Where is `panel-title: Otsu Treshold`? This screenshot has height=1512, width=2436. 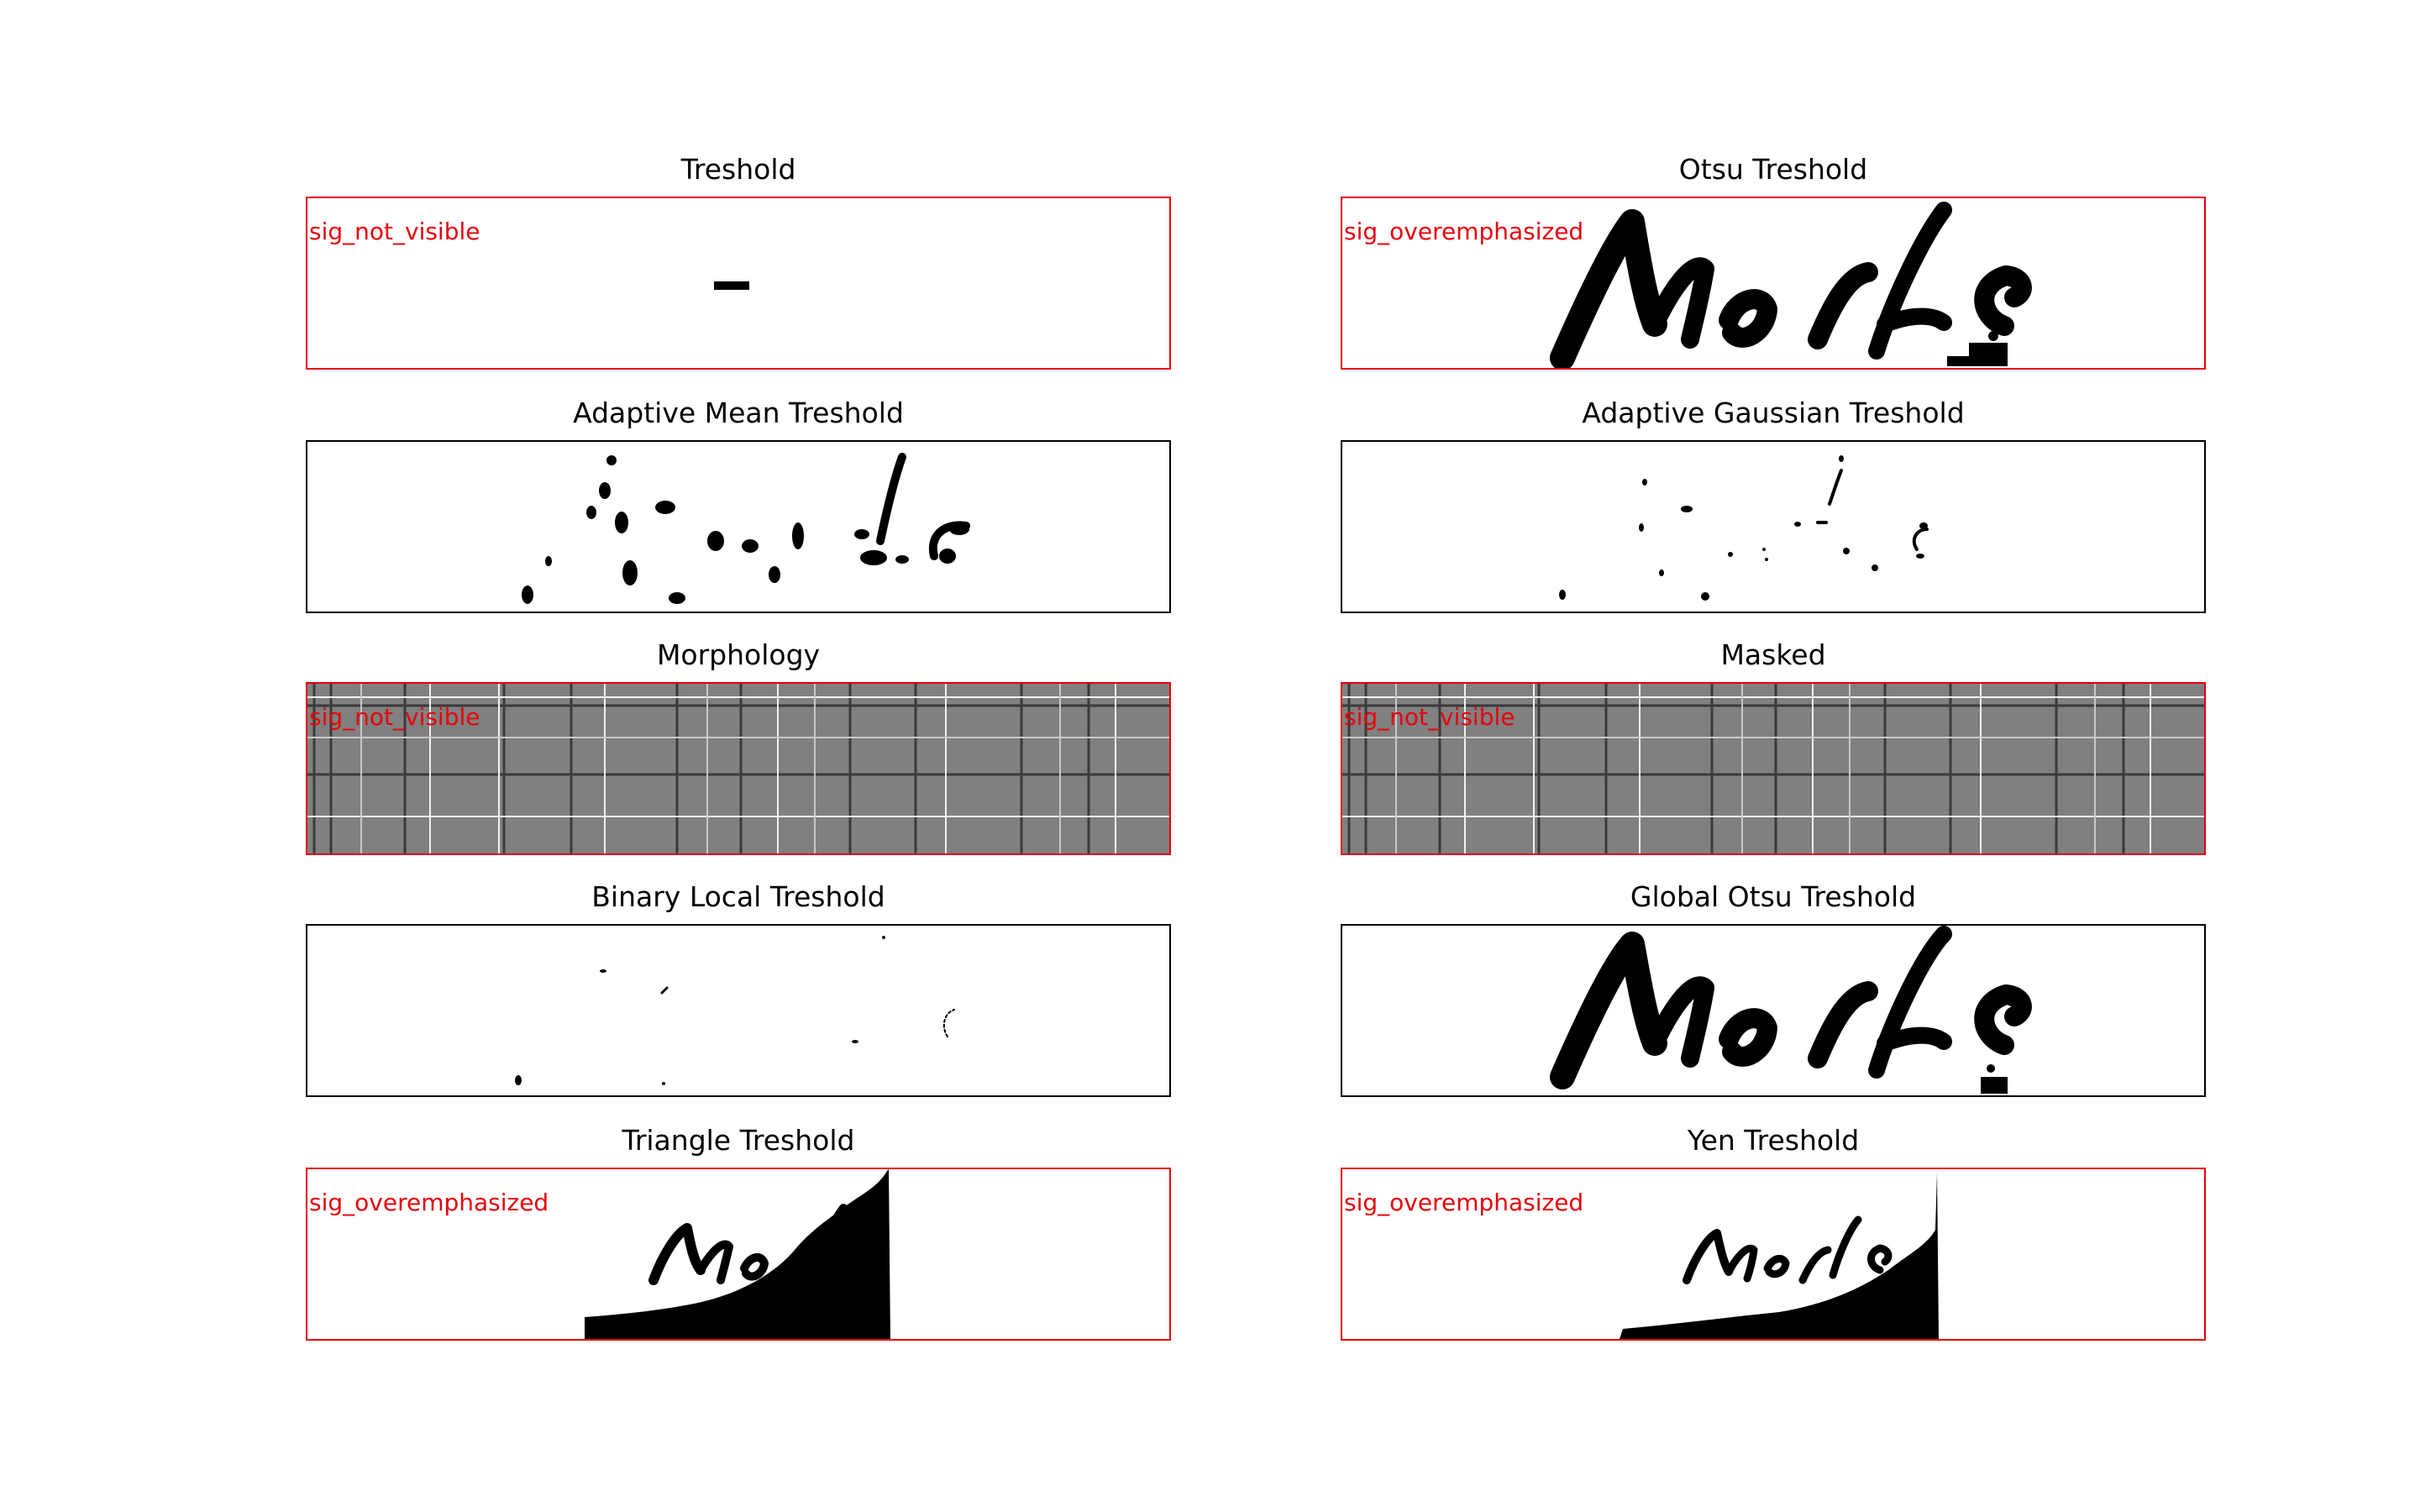 panel-title: Otsu Treshold is located at coordinates (1773, 169).